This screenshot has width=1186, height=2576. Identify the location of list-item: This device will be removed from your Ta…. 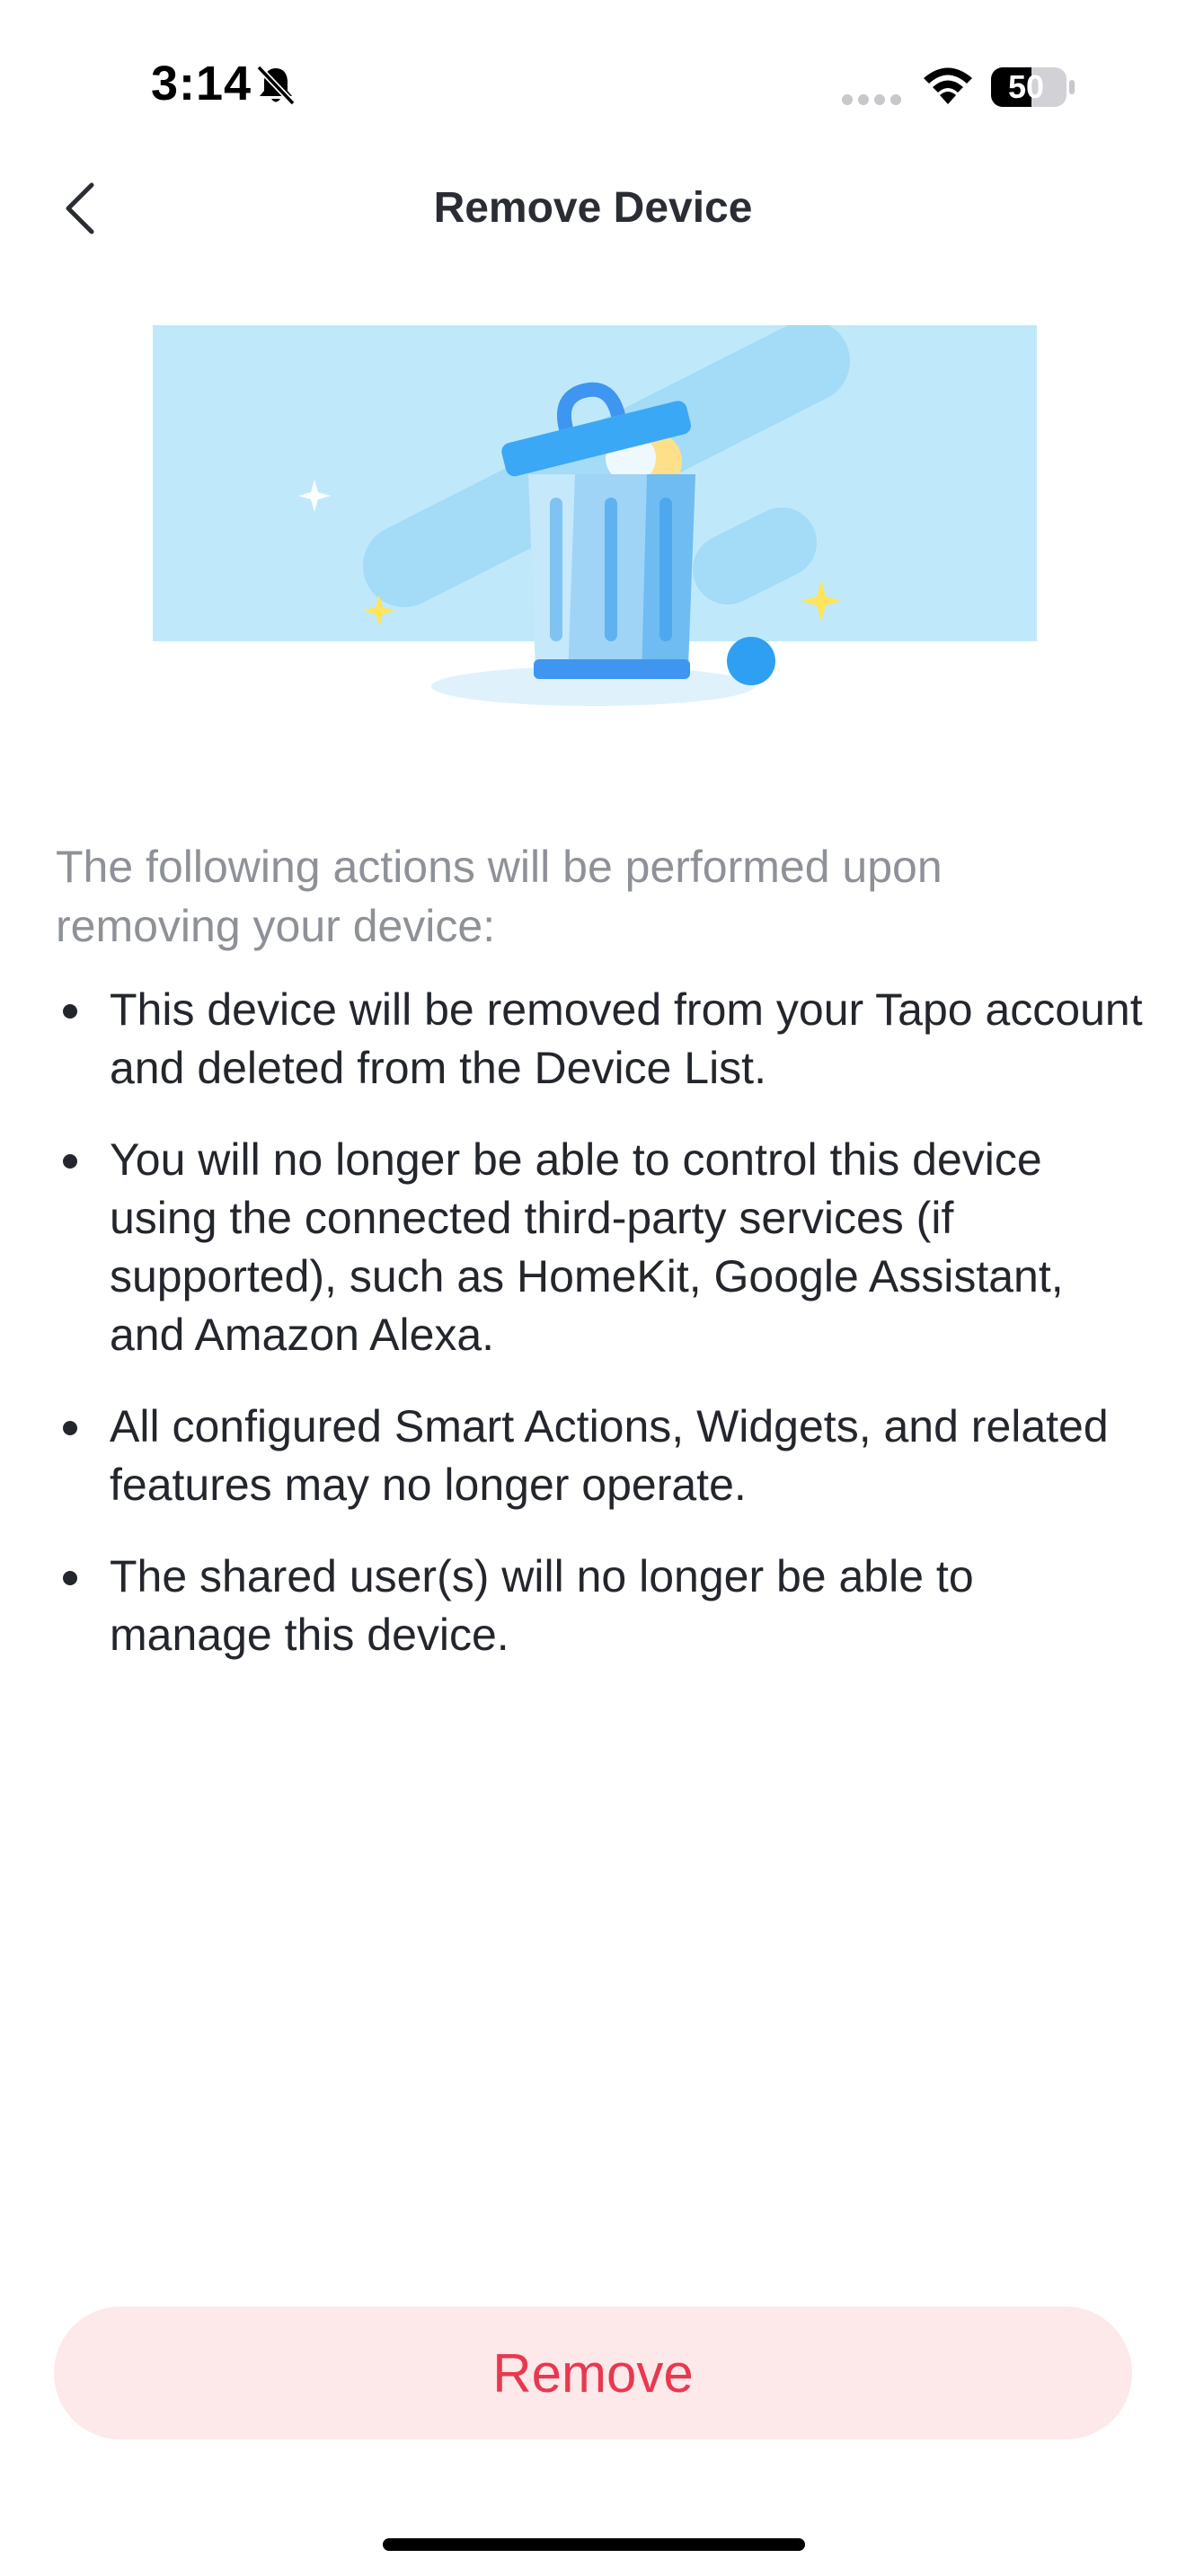
(599, 1039).